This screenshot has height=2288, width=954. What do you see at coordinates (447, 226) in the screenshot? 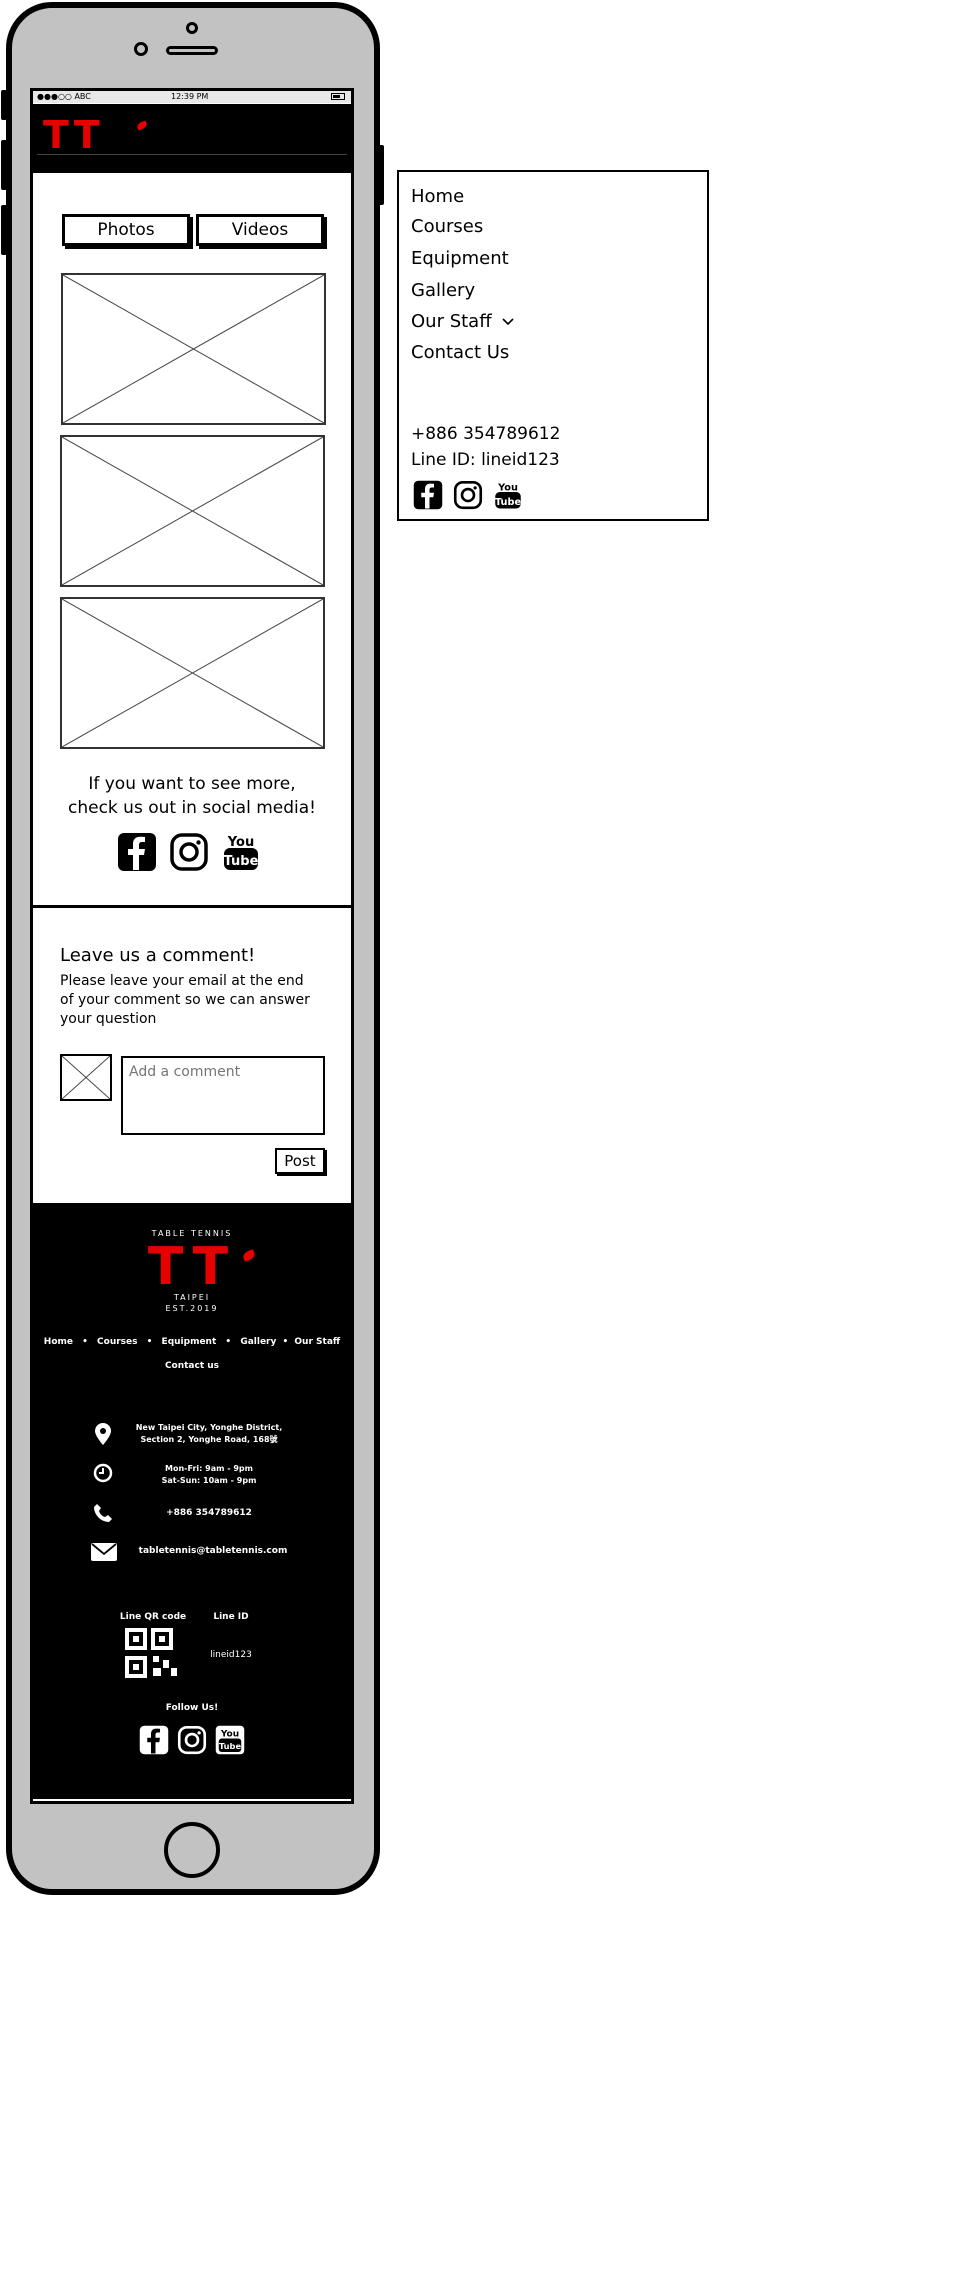
I see `menu-item-courses: Courses` at bounding box center [447, 226].